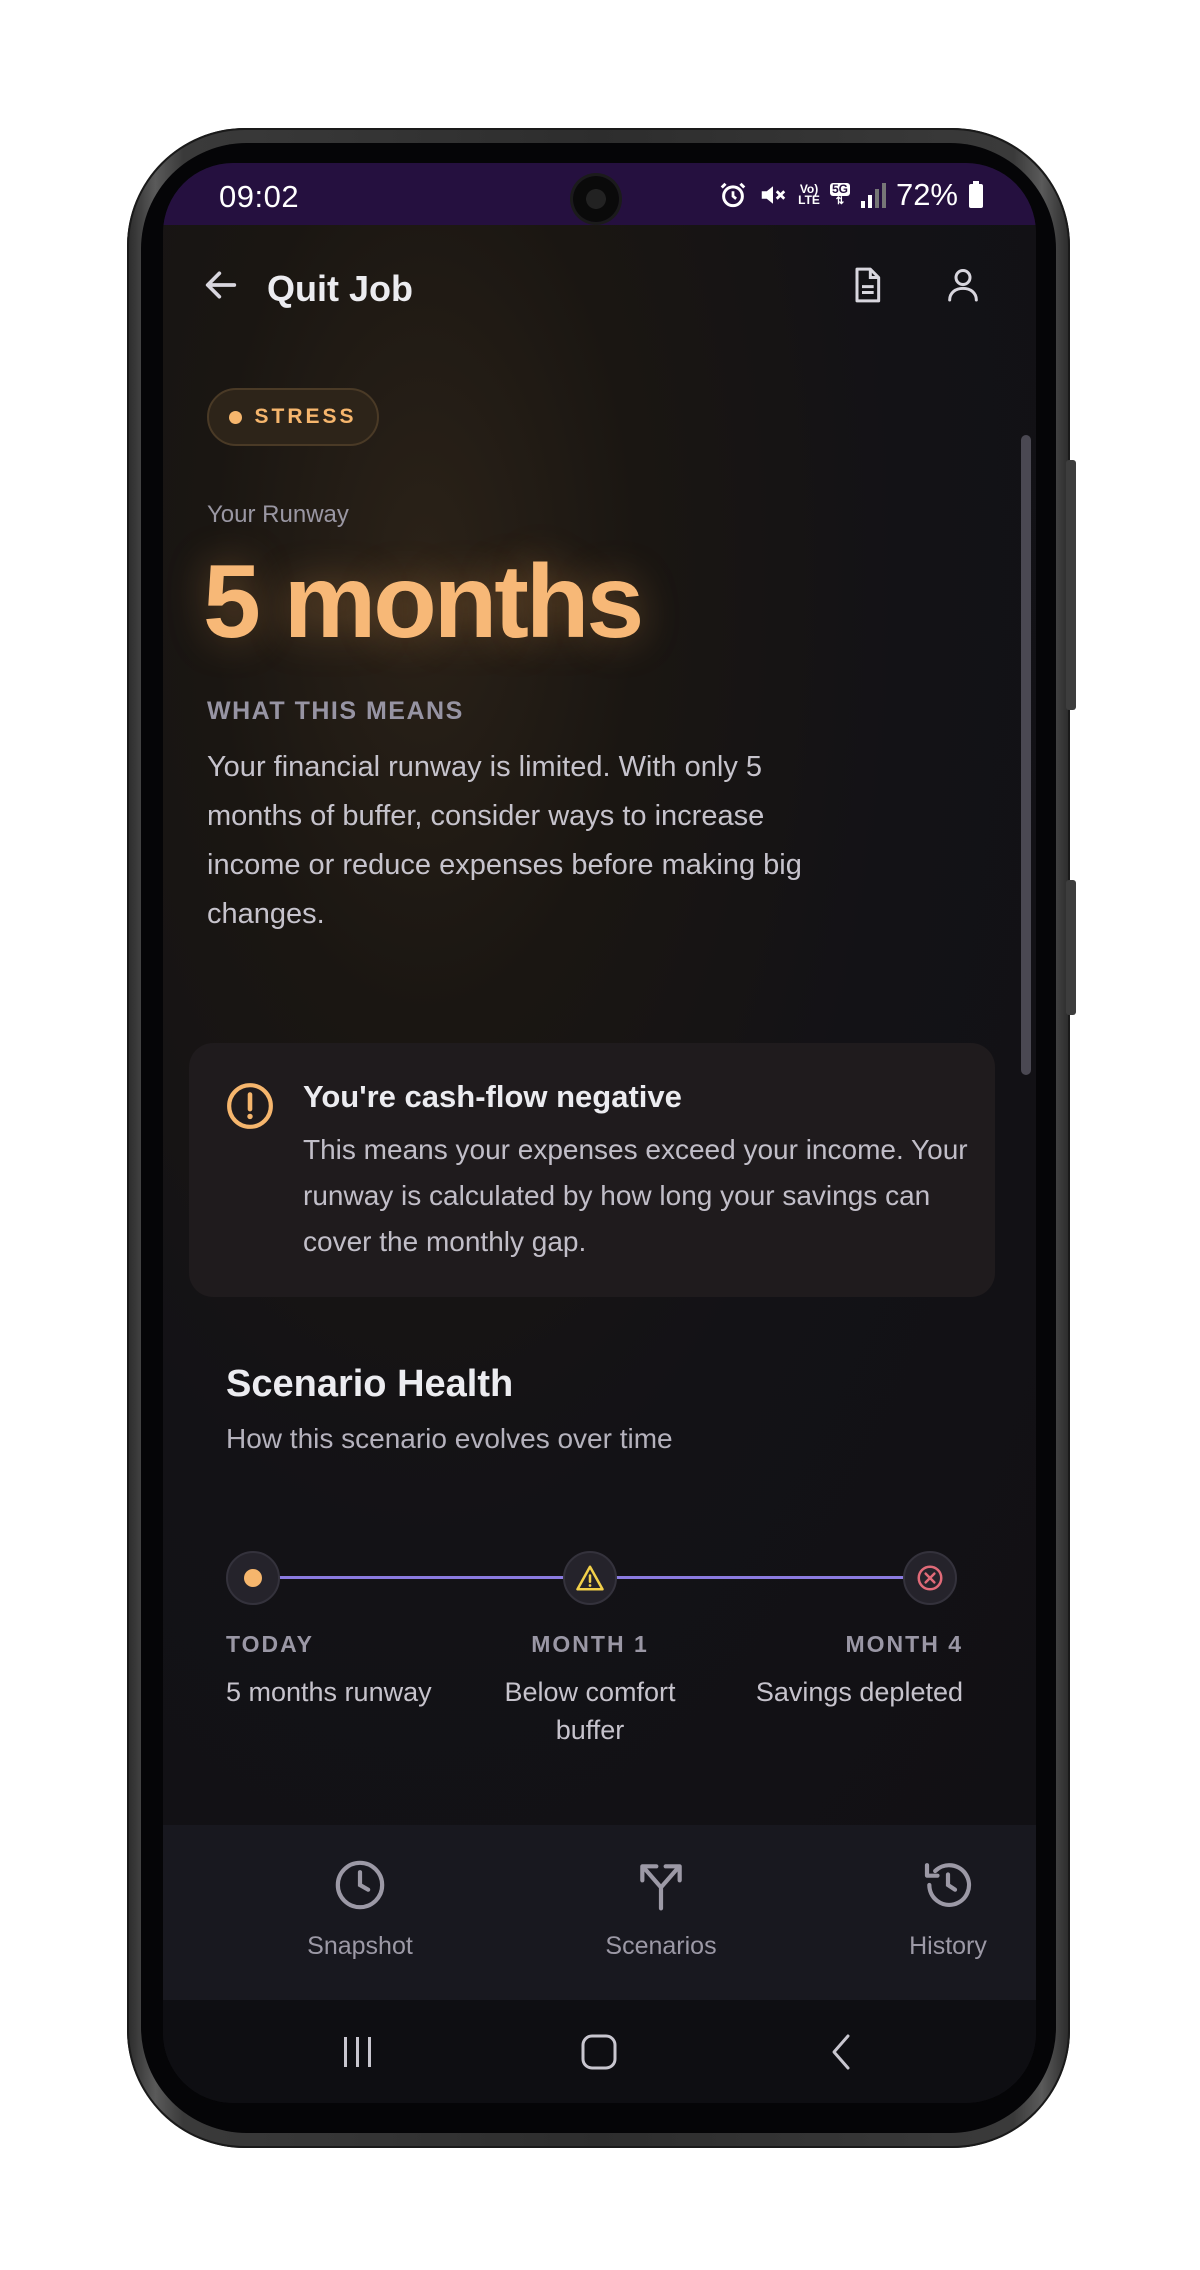 This screenshot has width=1200, height=2270. Describe the element at coordinates (1026, 755) in the screenshot. I see `scrollbar` at that location.